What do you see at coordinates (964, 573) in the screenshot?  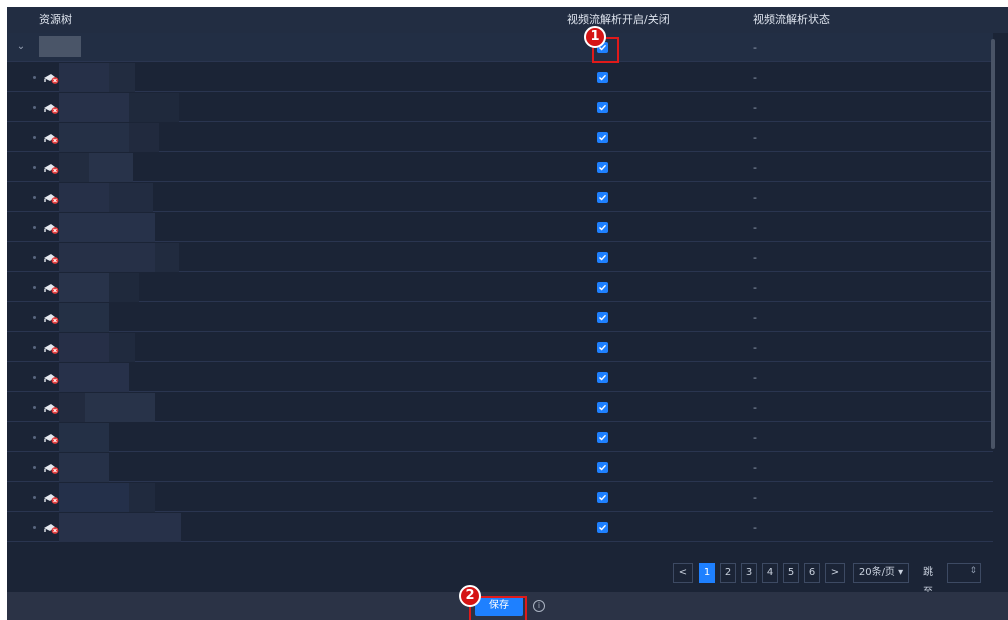 I see `jump-page-input: ⇕` at bounding box center [964, 573].